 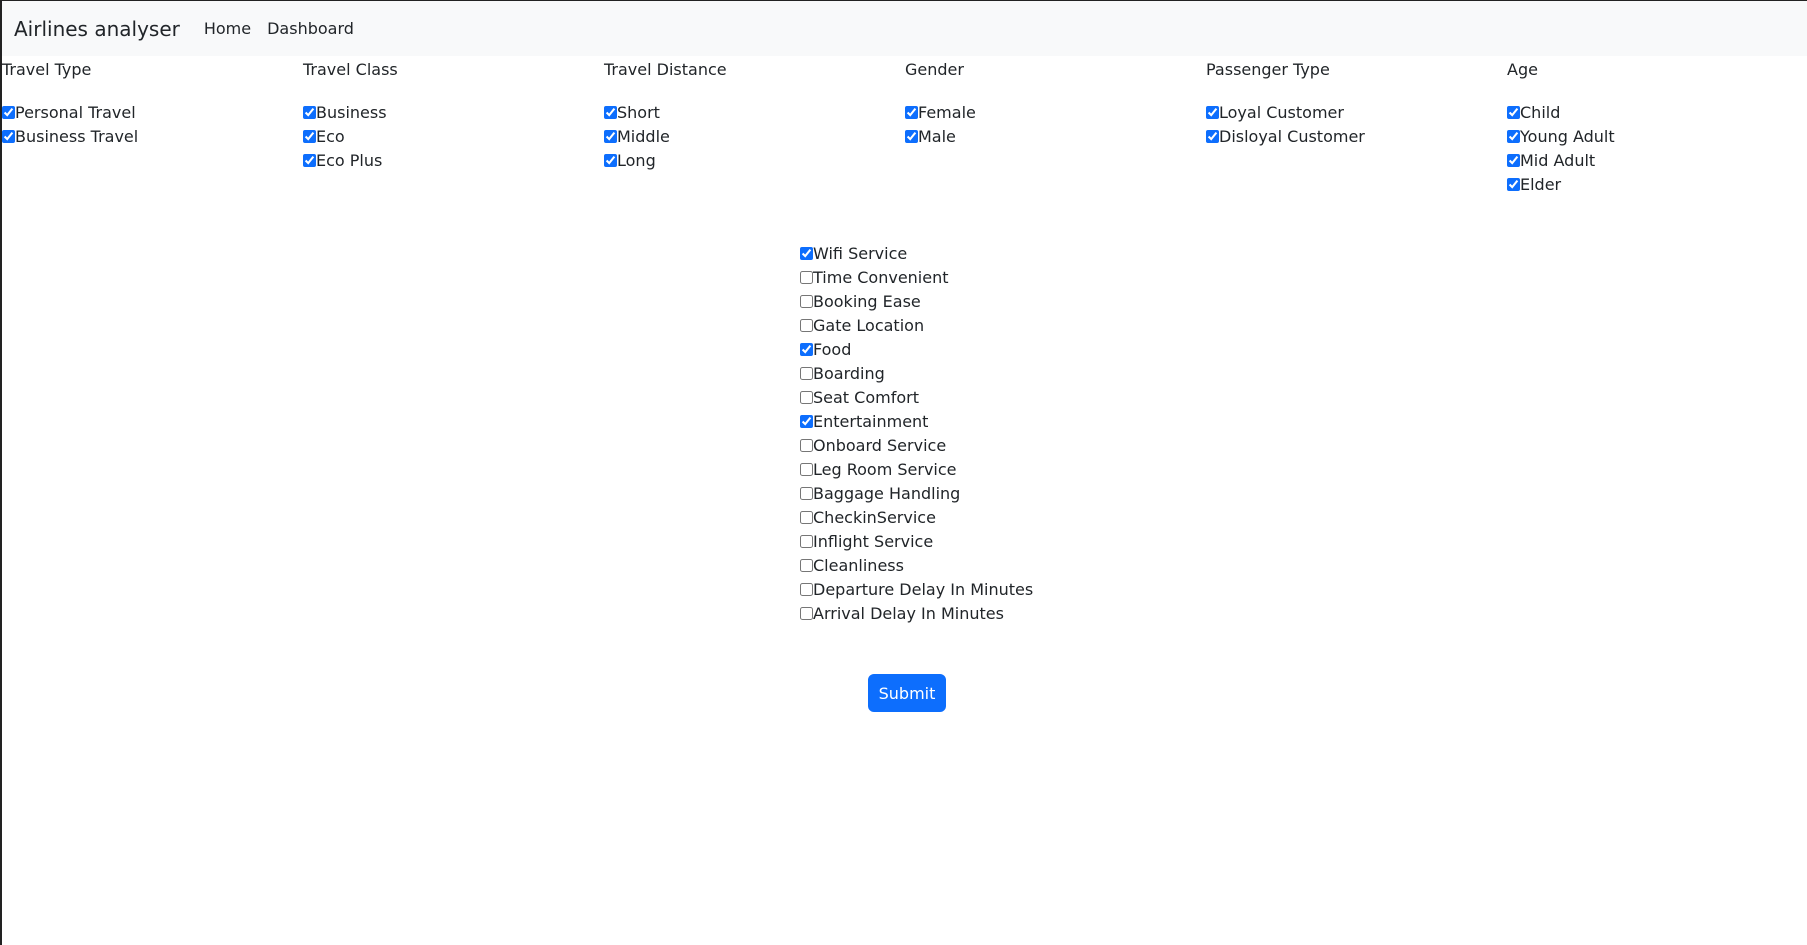 I want to click on service-option-label: Cleanliness, so click(x=858, y=565).